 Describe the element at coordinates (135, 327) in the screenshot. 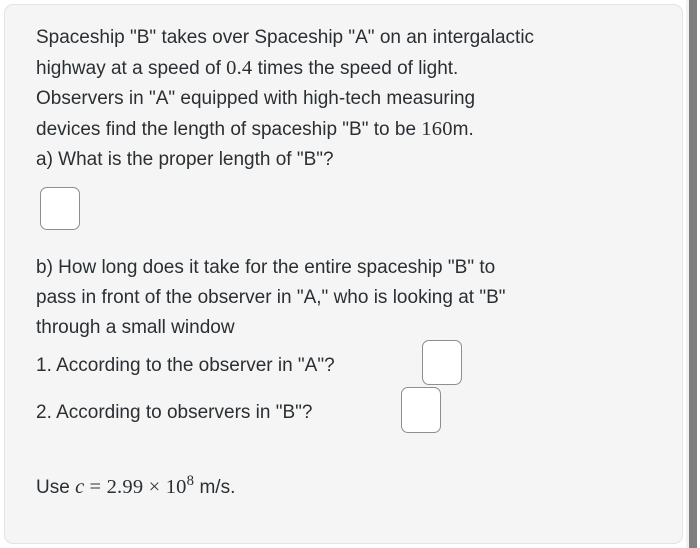

I see `part-b-line-3: through a small window` at that location.